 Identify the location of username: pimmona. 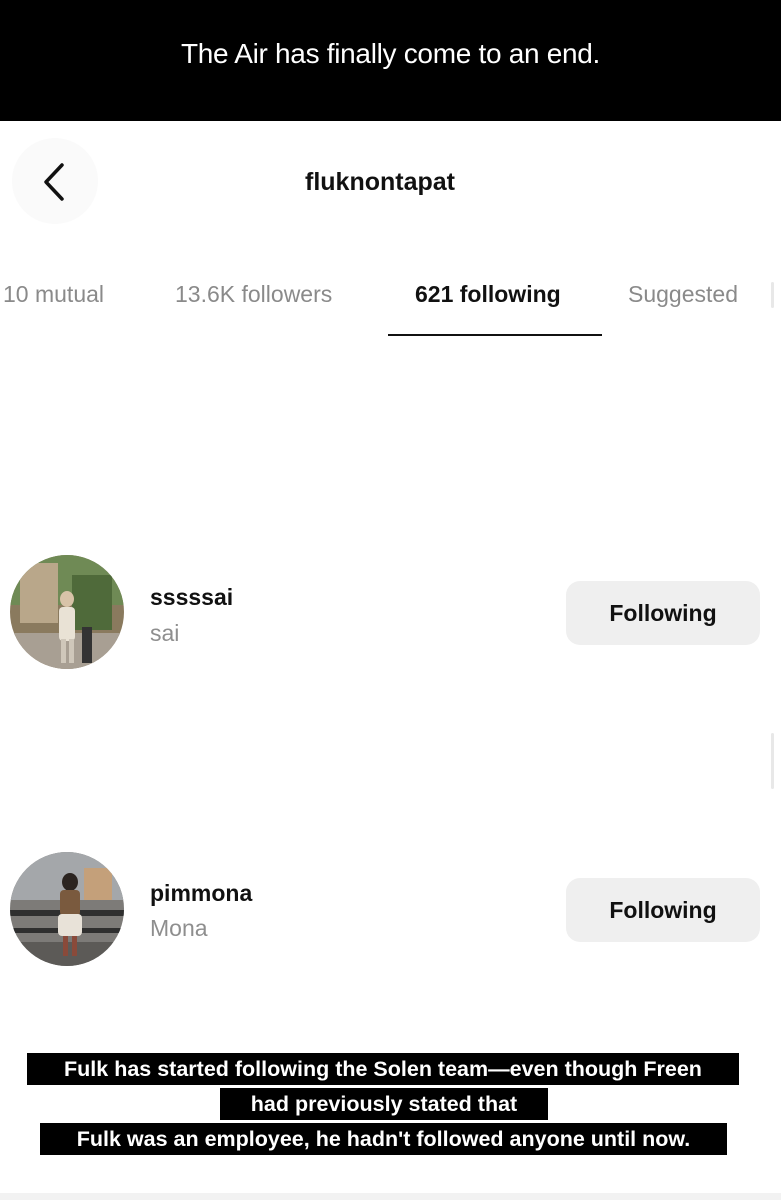
(201, 893).